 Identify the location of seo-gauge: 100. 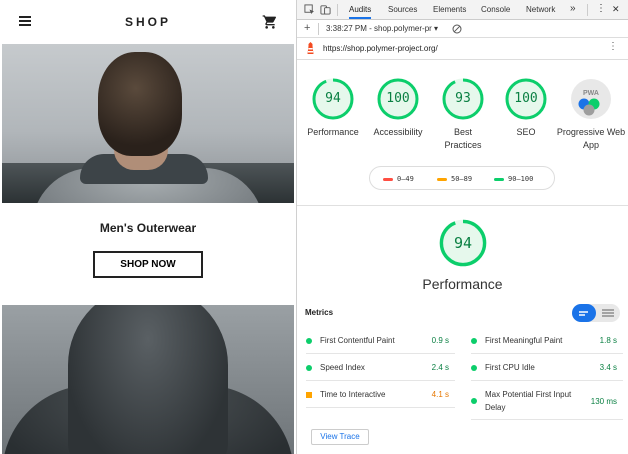
(526, 99).